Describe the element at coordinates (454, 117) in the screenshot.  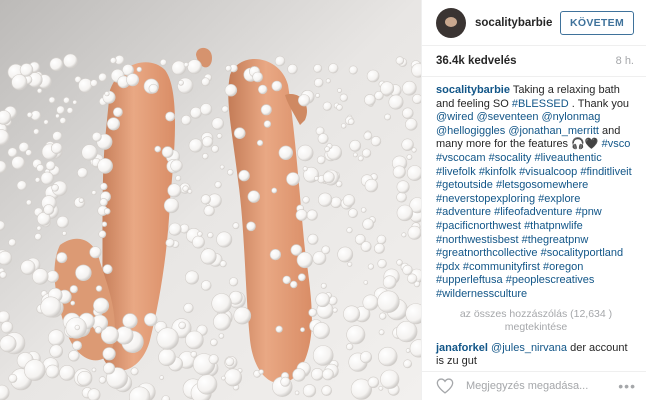
I see `tag-link: @wired` at that location.